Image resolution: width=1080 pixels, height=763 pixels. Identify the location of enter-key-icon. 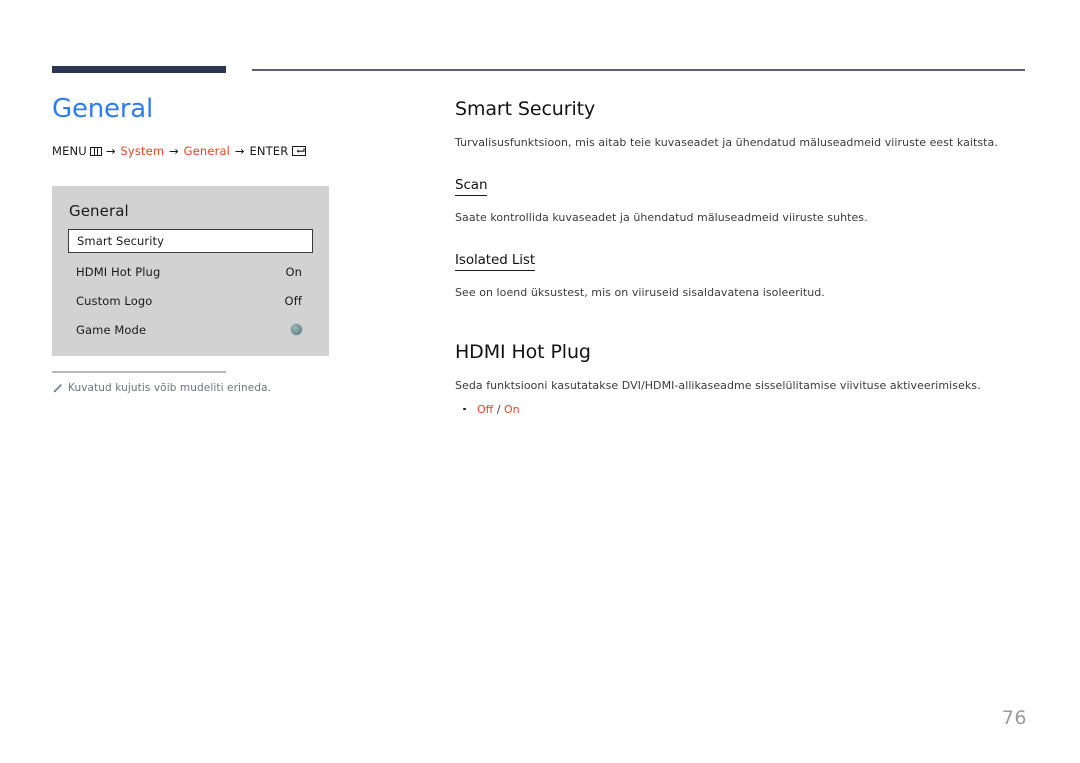
(299, 150).